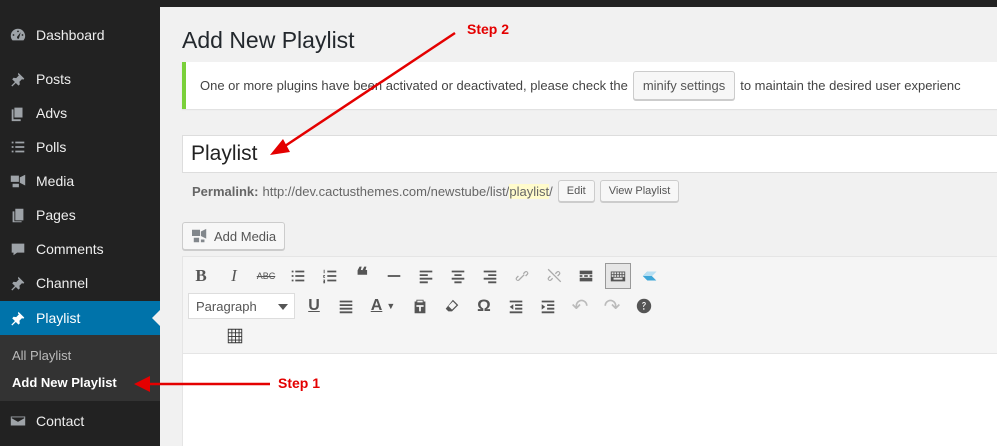  Describe the element at coordinates (226, 306) in the screenshot. I see `format-select-value: Paragraph` at that location.